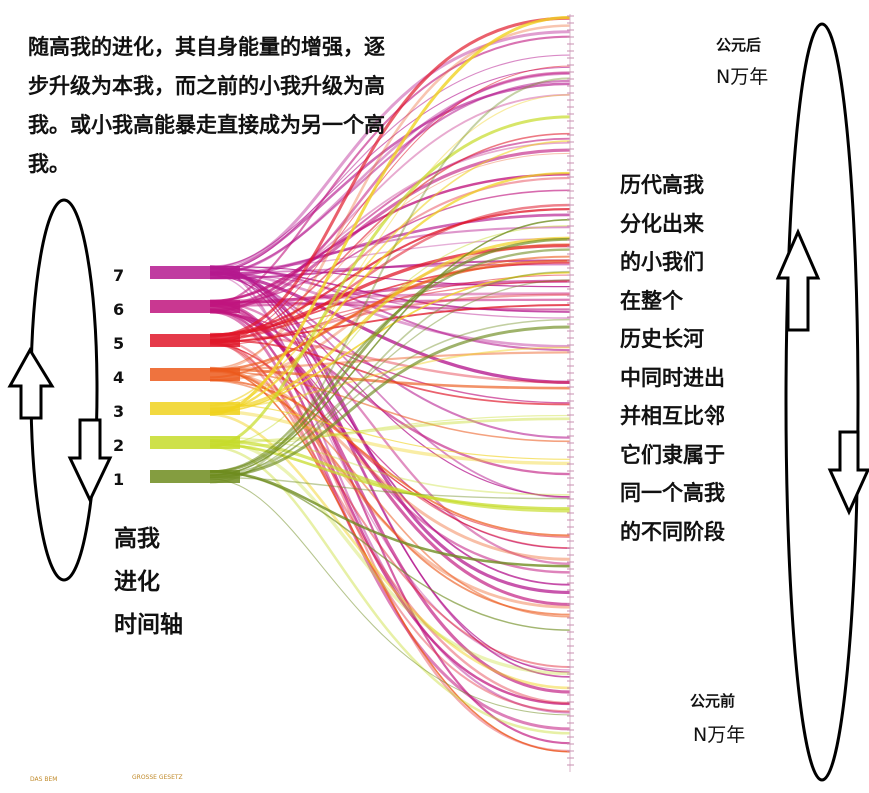 Image resolution: width=869 pixels, height=793 pixels. Describe the element at coordinates (119, 275) in the screenshot. I see `level-label-7: 7` at that location.